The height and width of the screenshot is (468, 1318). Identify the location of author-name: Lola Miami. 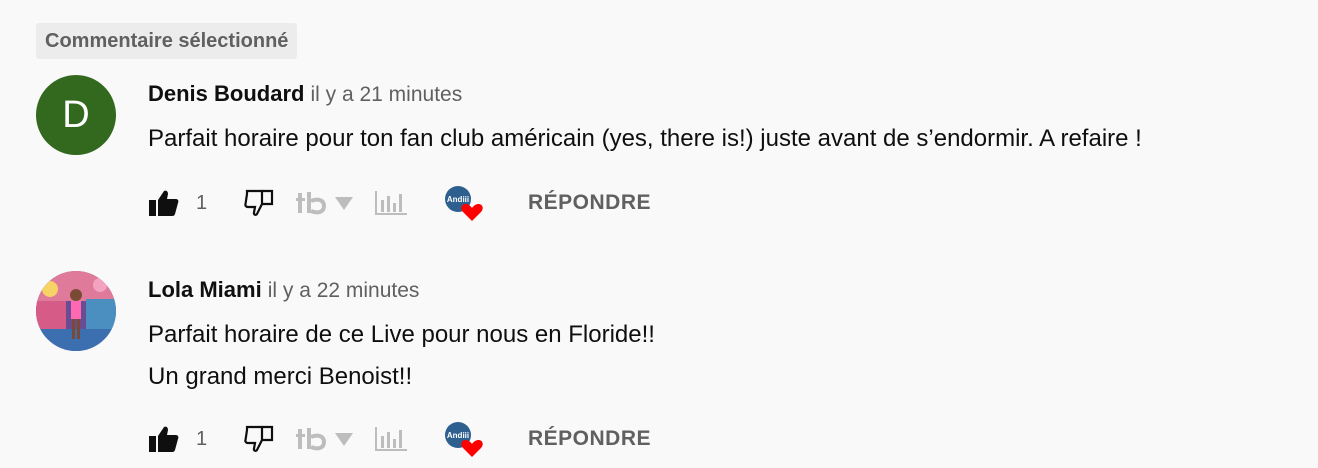
(205, 289).